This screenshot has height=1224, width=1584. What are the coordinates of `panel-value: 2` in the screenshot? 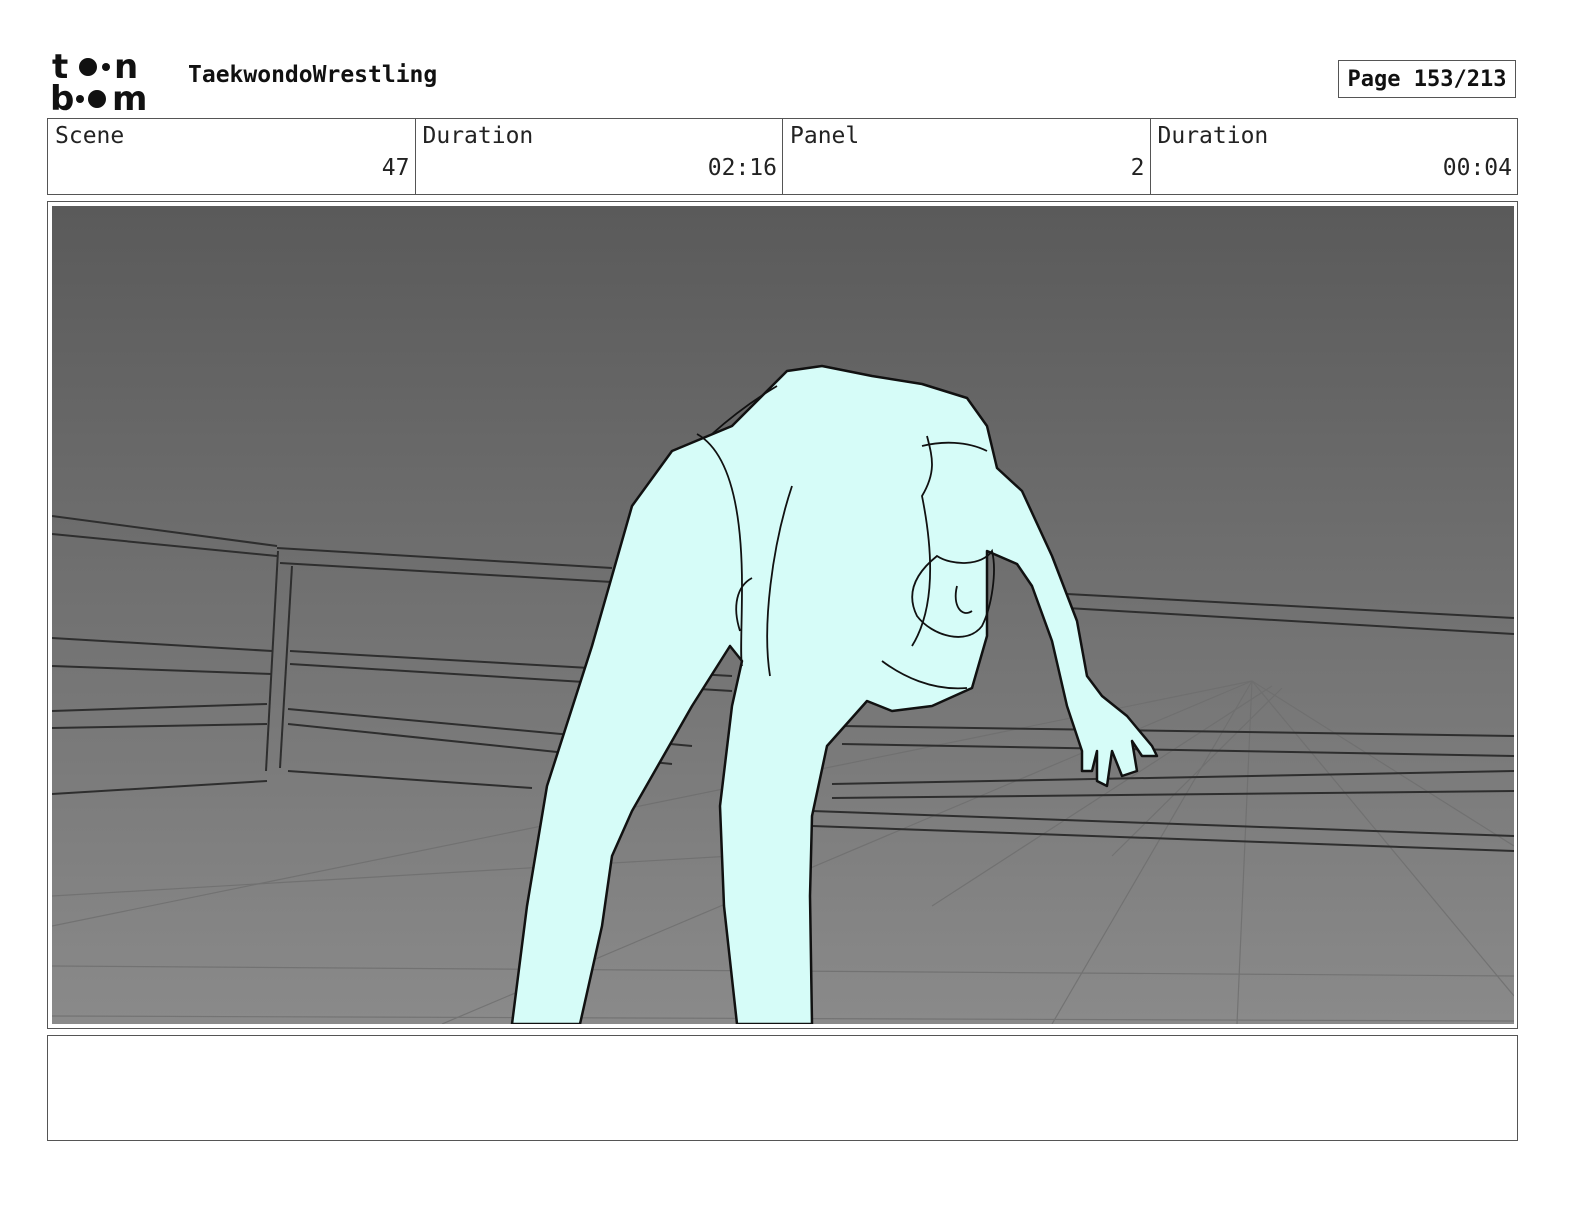 It's located at (1137, 168).